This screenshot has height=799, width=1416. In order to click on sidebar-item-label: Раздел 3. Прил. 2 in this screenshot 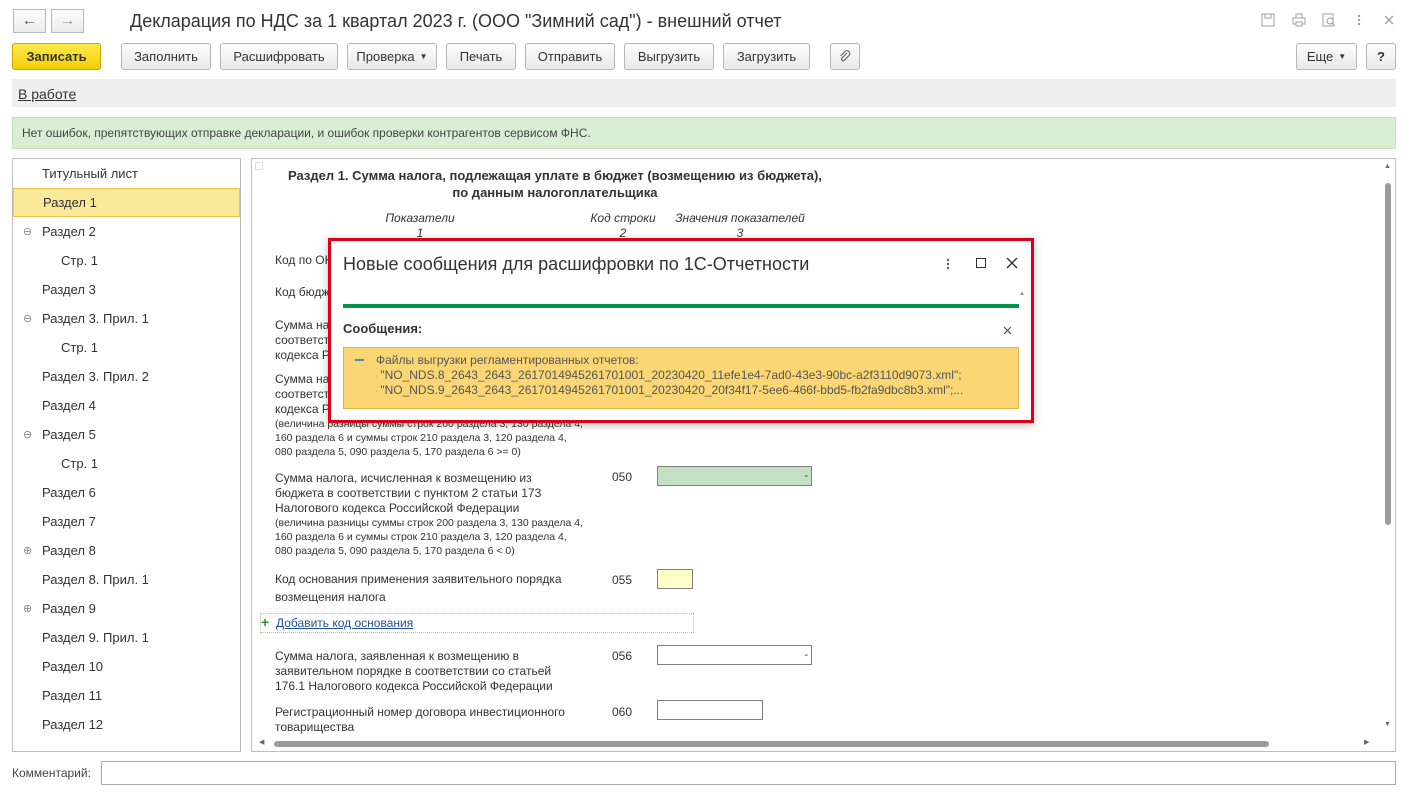, I will do `click(95, 376)`.